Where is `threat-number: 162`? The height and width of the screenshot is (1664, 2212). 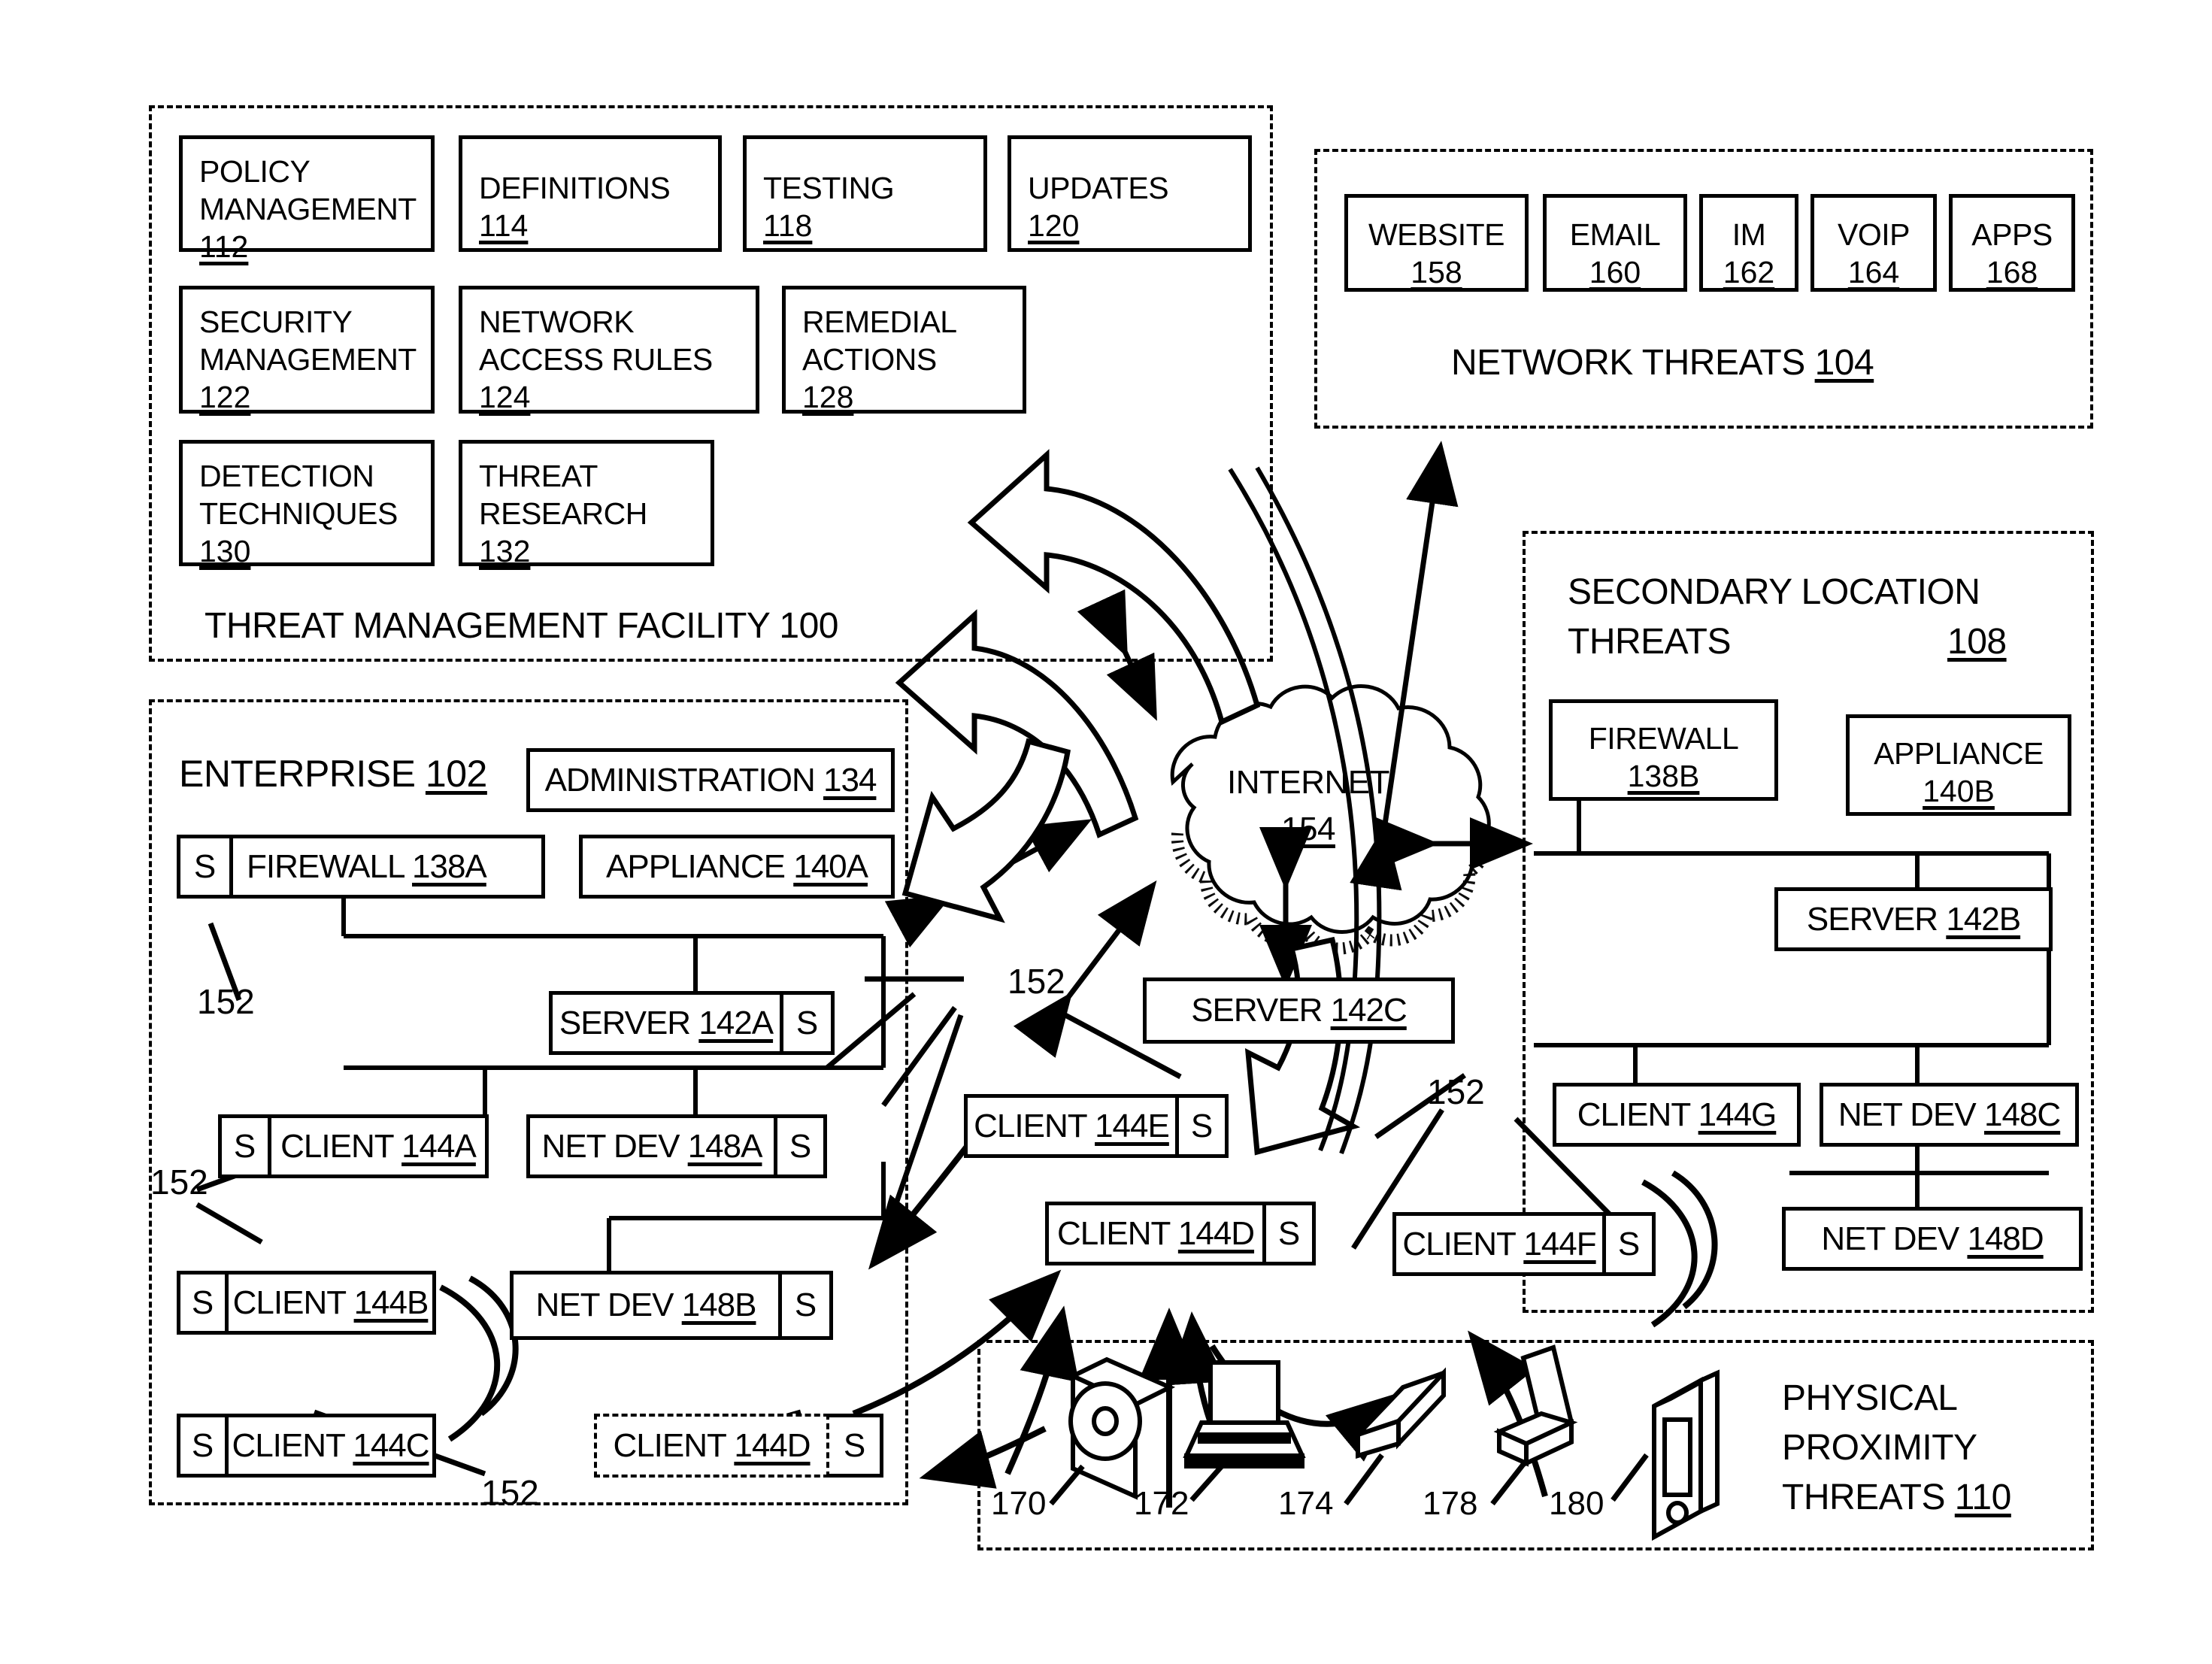
threat-number: 162 is located at coordinates (1749, 272).